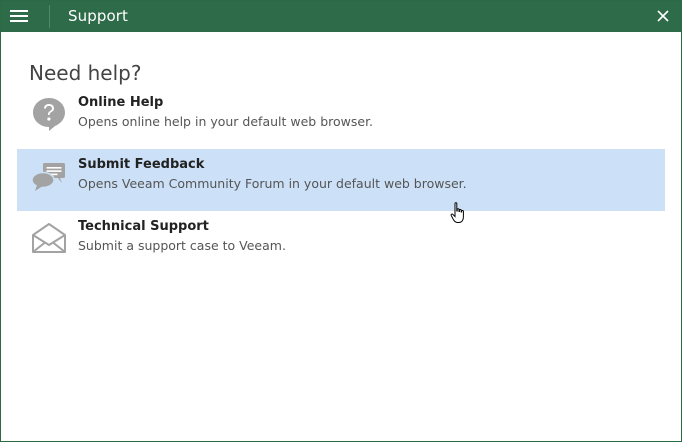  Describe the element at coordinates (48, 177) in the screenshot. I see `chat-bubbles-icon` at that location.